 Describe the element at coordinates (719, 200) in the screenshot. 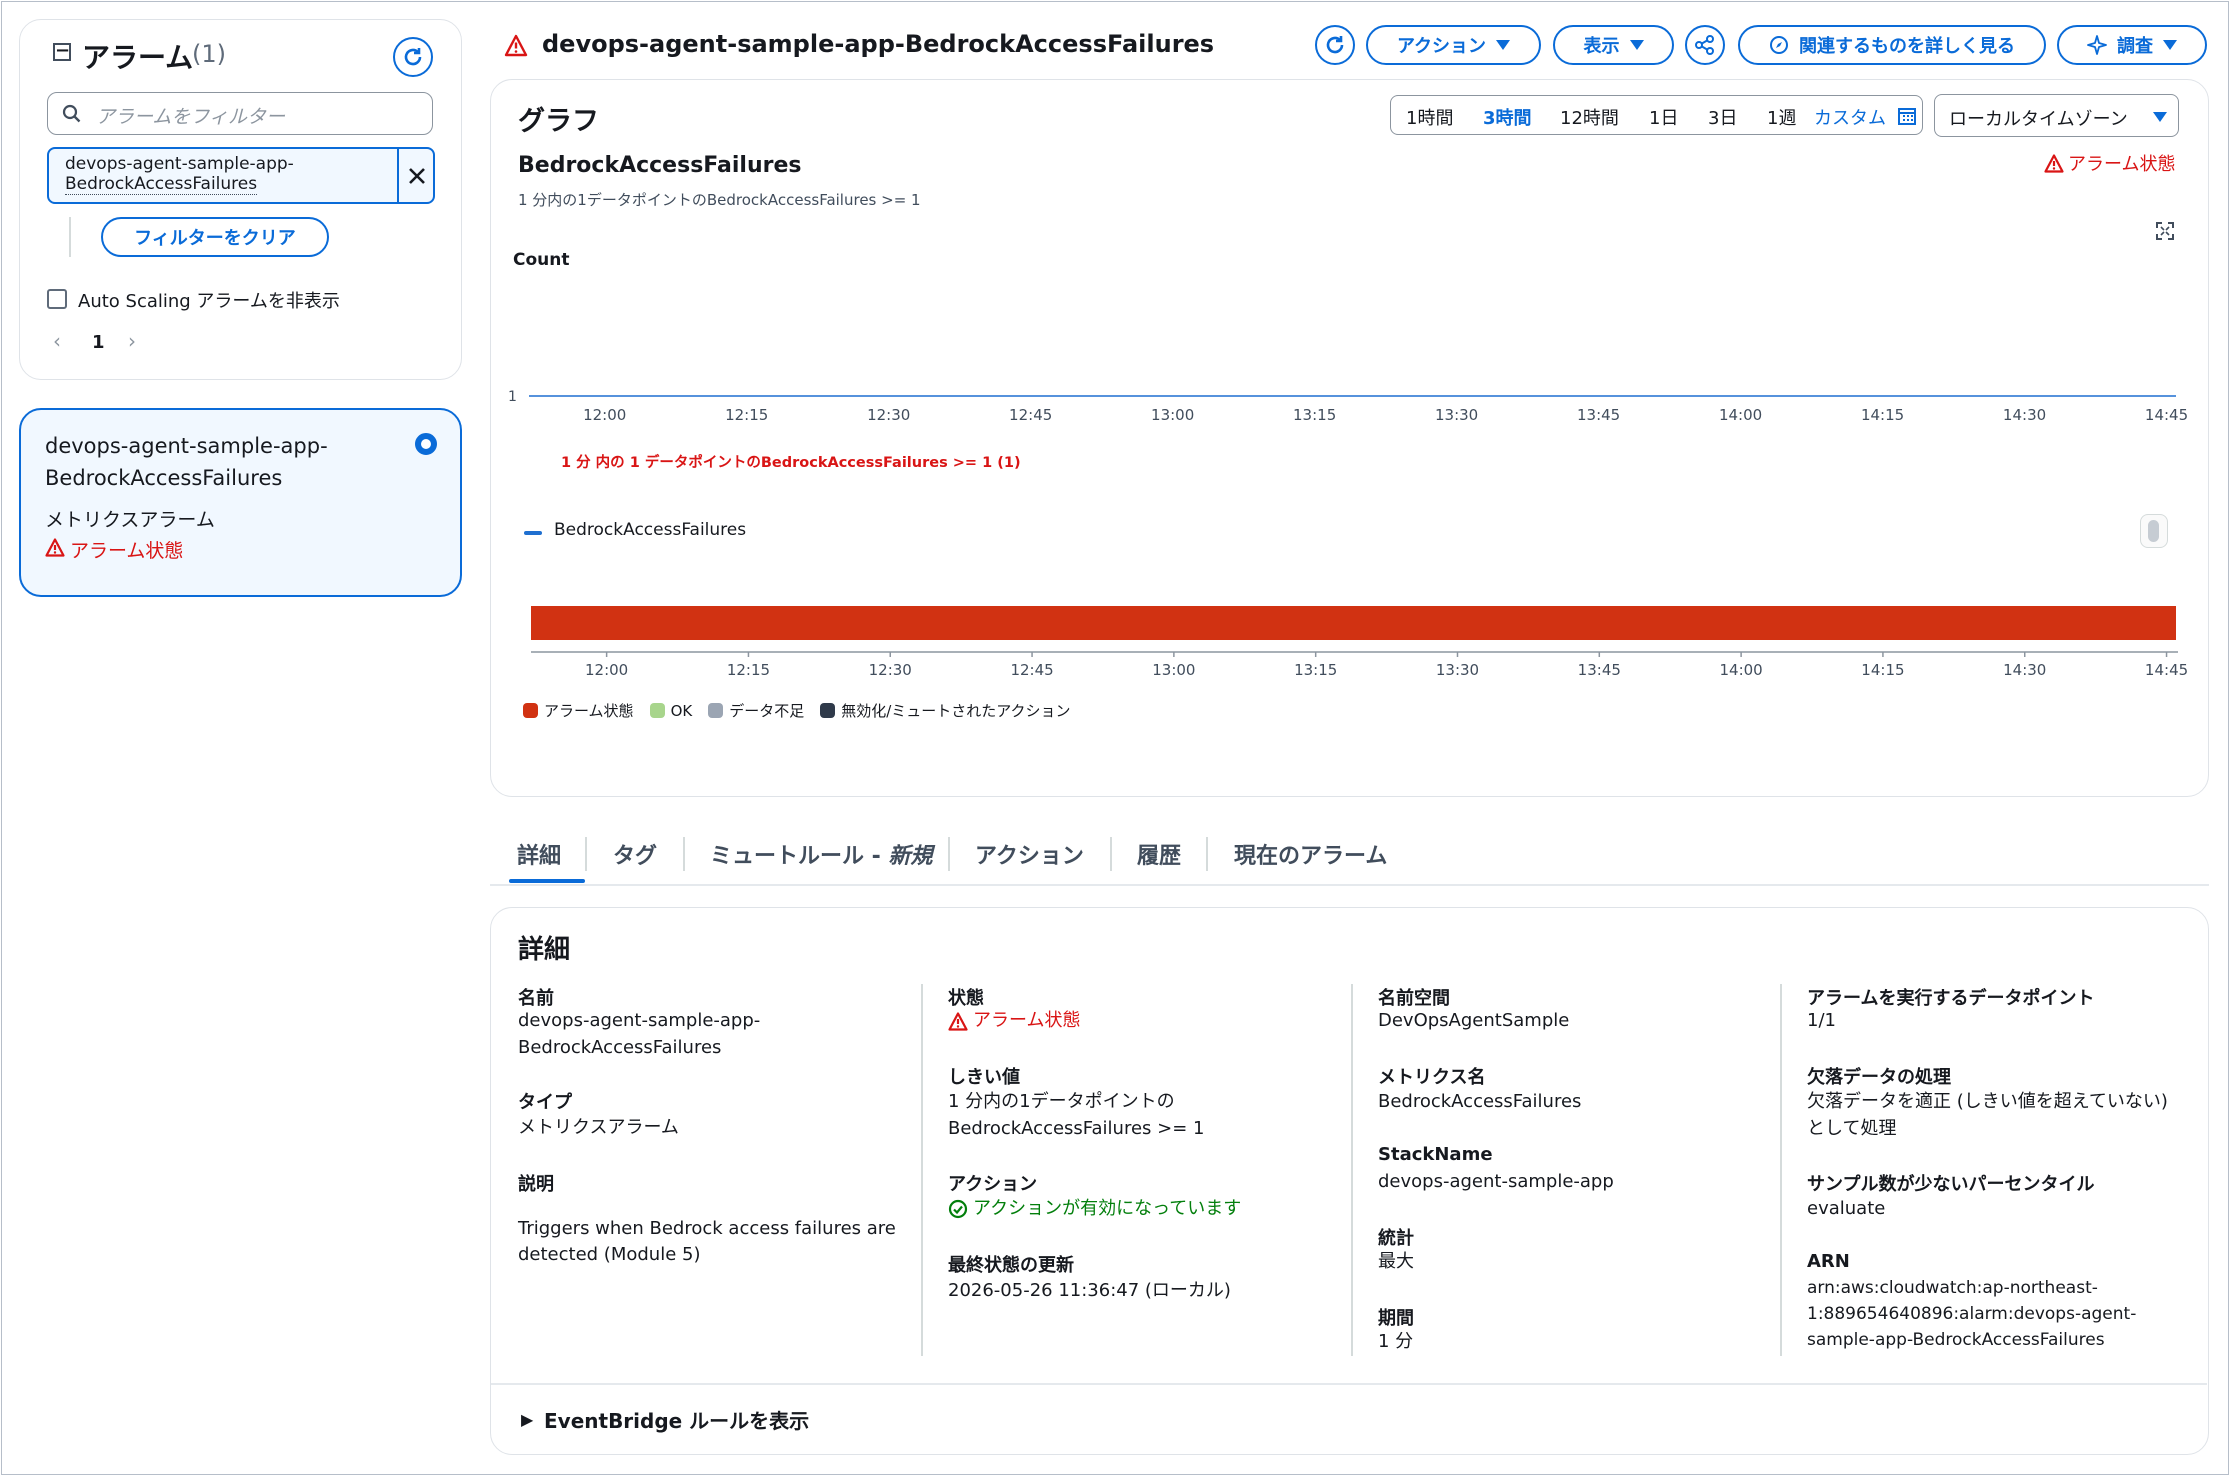

I see `metric-subtitle: 1 分内の1データポイントのBedrockAccessFailures >= 1` at that location.